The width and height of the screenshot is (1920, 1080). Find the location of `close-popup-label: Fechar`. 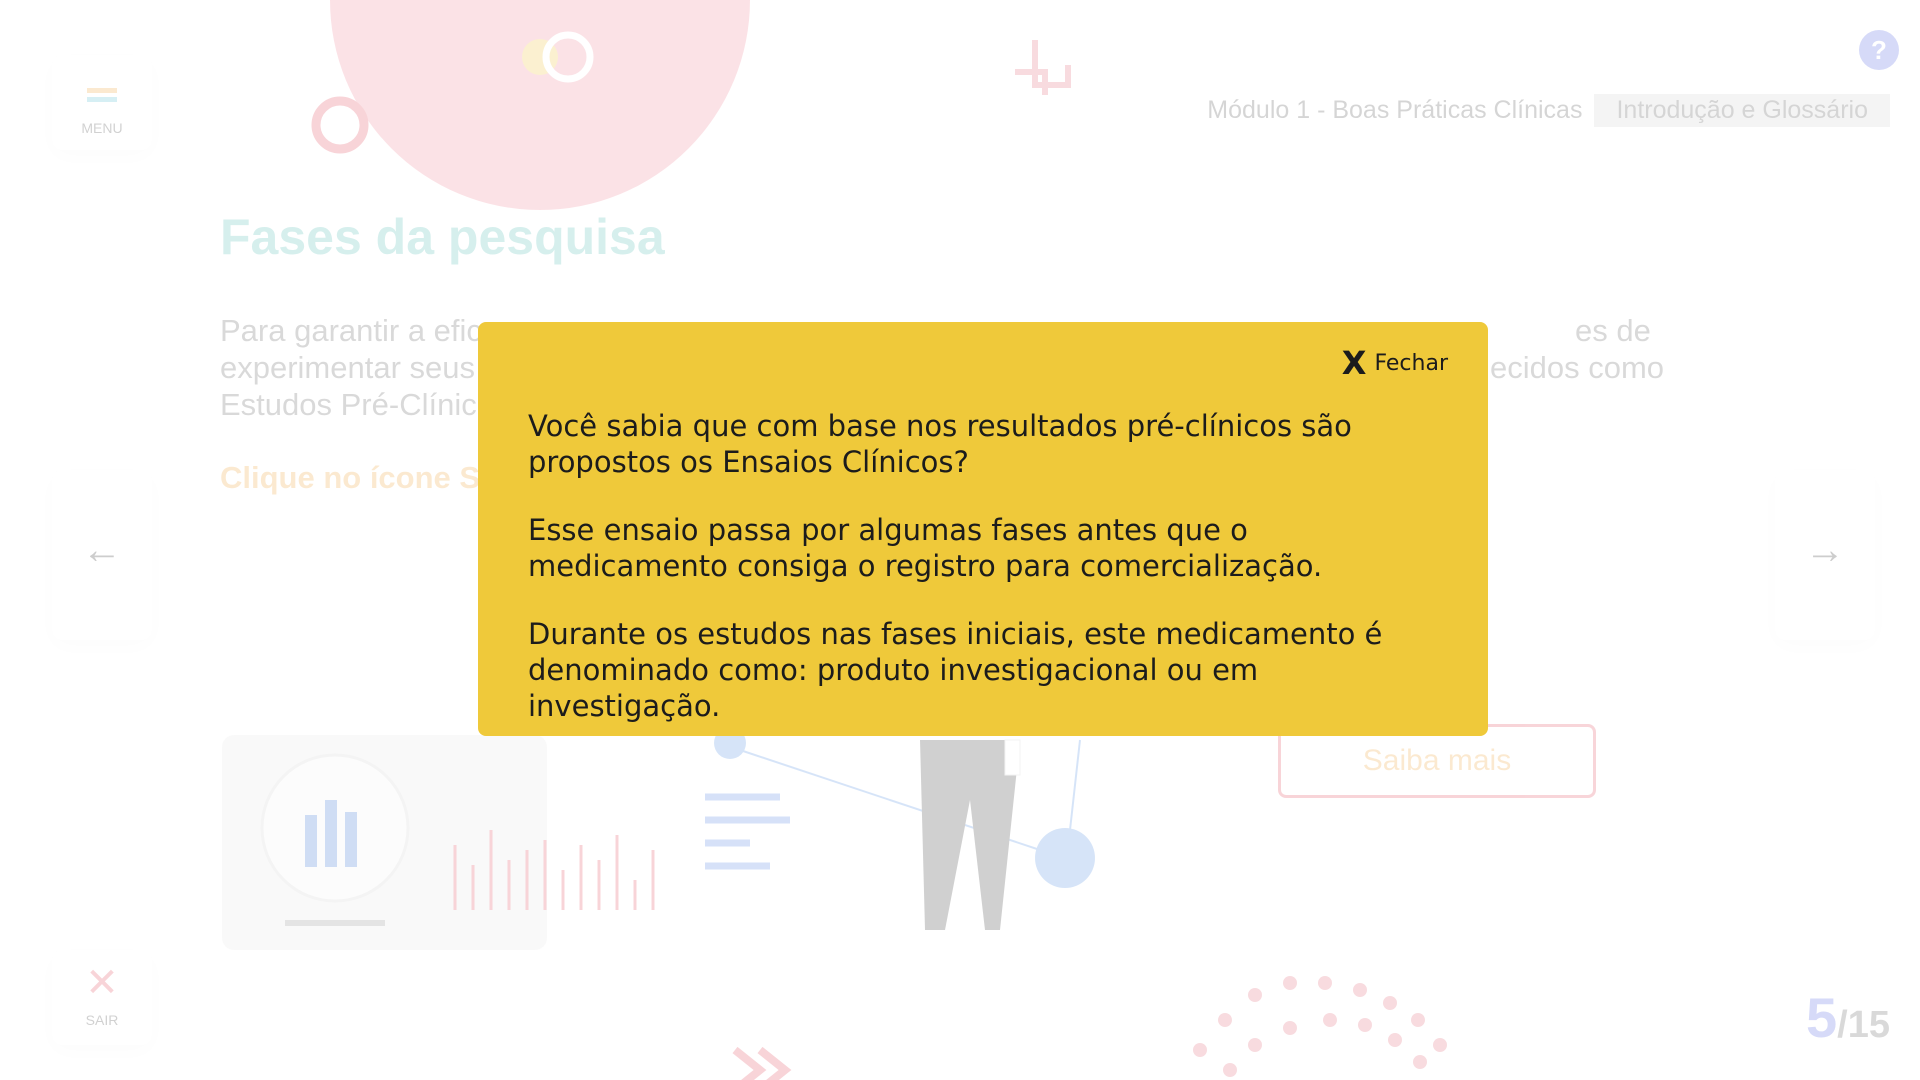

close-popup-label: Fechar is located at coordinates (1411, 363).